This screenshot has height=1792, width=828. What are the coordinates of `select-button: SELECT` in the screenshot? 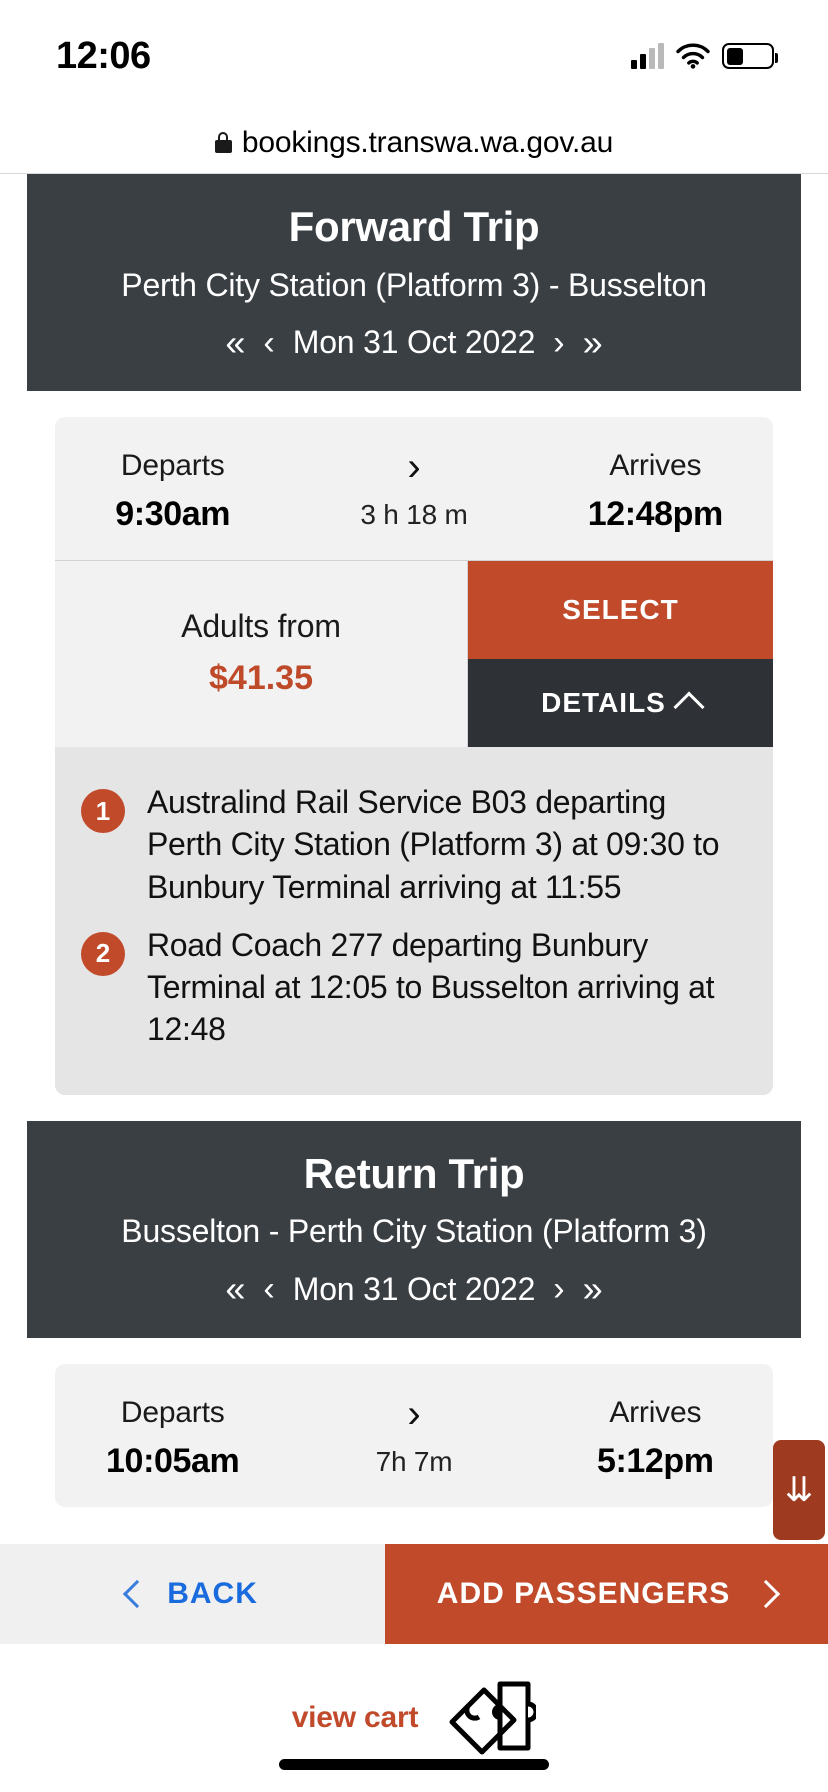 It's located at (620, 610).